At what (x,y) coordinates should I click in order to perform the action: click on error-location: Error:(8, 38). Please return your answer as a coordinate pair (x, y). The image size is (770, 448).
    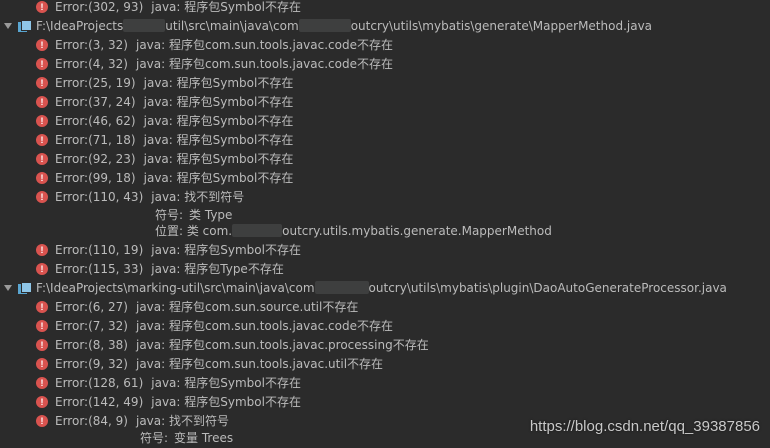
    Looking at the image, I should click on (91, 345).